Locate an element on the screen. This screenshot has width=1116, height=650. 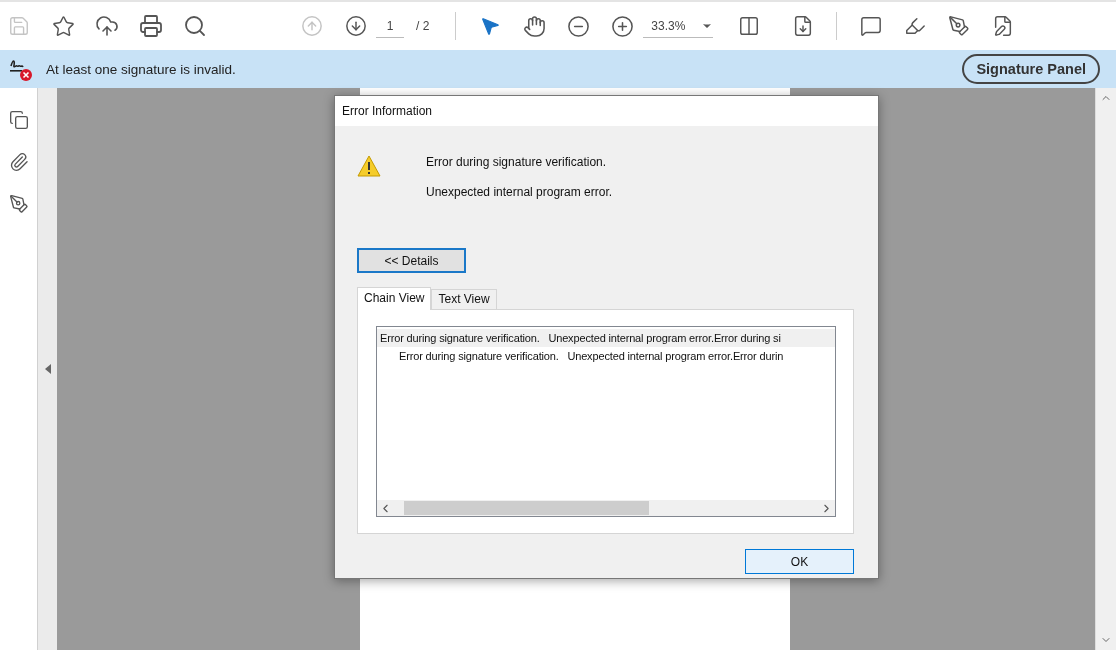
pages-icon is located at coordinates (18, 120).